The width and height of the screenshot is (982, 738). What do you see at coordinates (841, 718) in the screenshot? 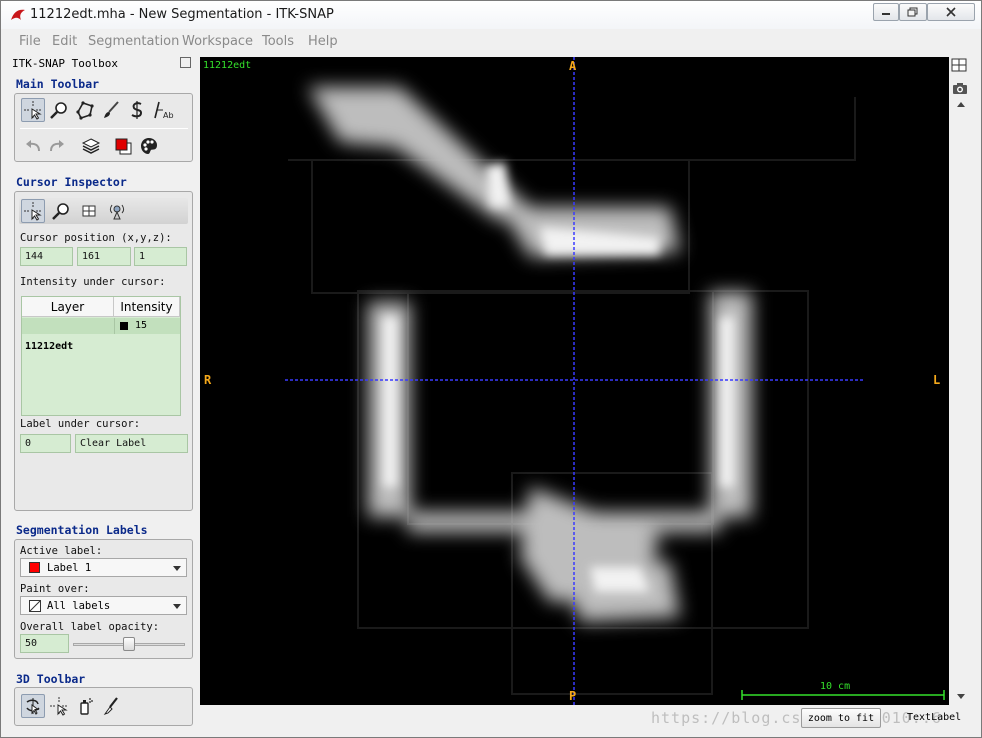
I see `zoom-to-fit-button: zoom to fit` at bounding box center [841, 718].